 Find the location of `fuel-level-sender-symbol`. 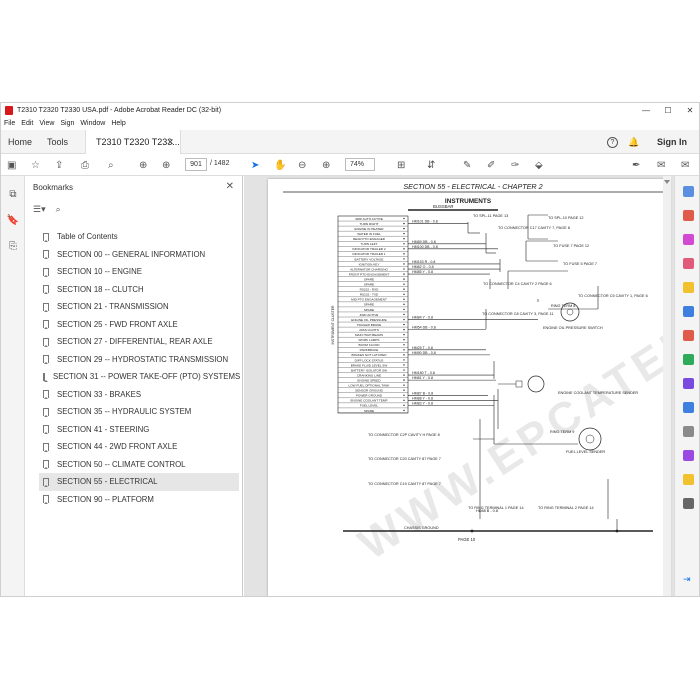

fuel-level-sender-symbol is located at coordinates (590, 439).